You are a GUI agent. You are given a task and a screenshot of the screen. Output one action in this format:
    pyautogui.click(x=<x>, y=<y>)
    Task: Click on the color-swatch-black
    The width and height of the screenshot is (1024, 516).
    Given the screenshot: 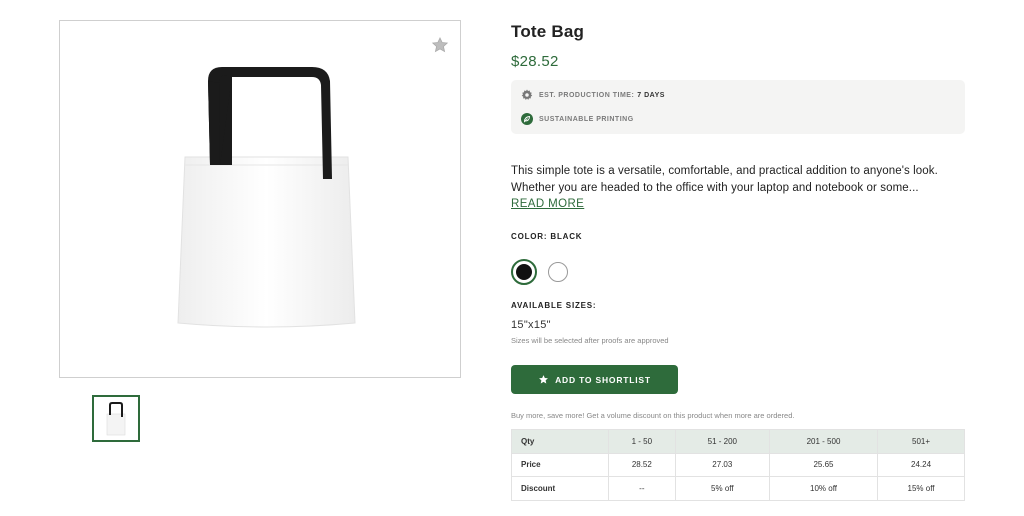 What is the action you would take?
    pyautogui.click(x=524, y=272)
    